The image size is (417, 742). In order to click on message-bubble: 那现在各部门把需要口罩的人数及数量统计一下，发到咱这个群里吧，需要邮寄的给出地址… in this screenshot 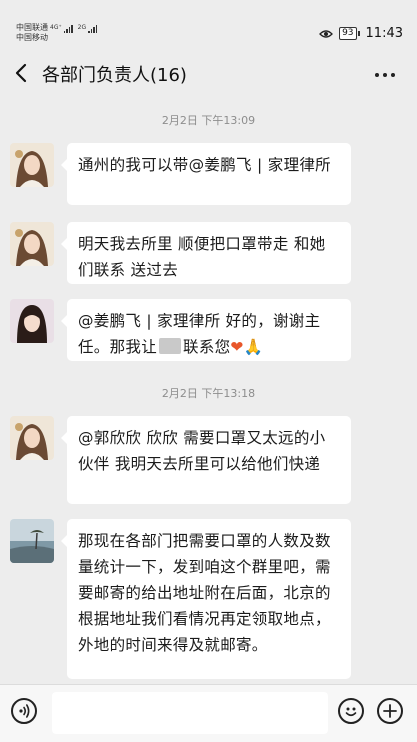, I will do `click(206, 599)`.